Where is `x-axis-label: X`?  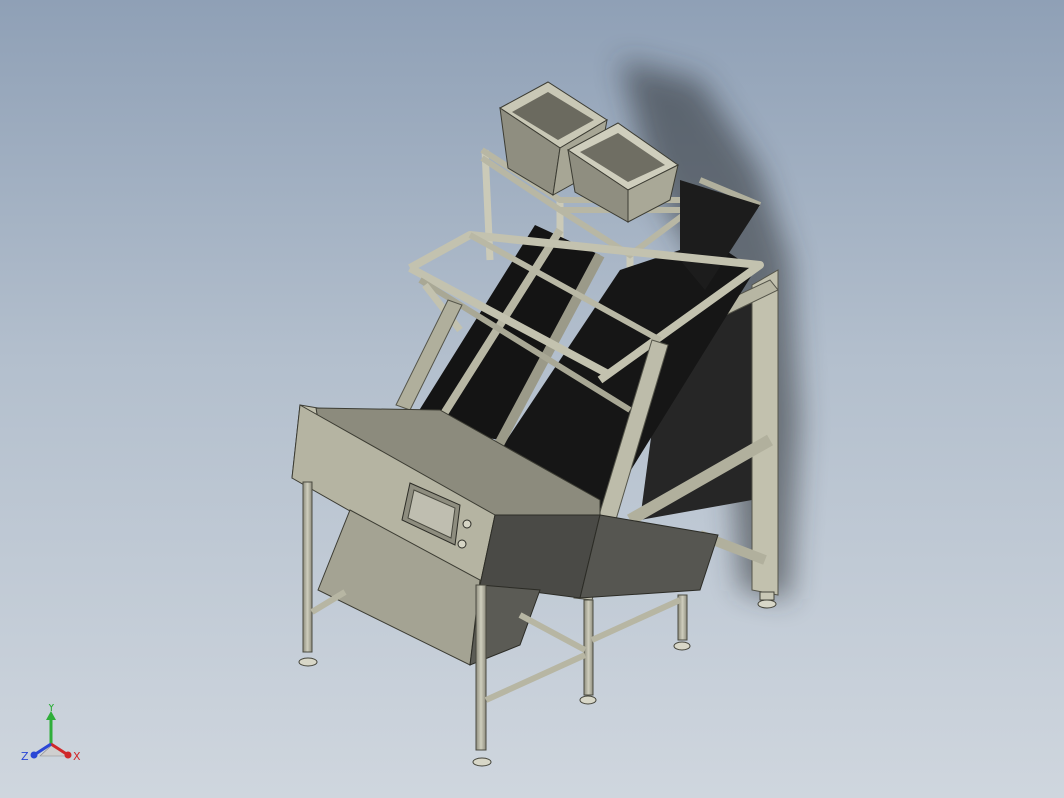
x-axis-label: X is located at coordinates (77, 756).